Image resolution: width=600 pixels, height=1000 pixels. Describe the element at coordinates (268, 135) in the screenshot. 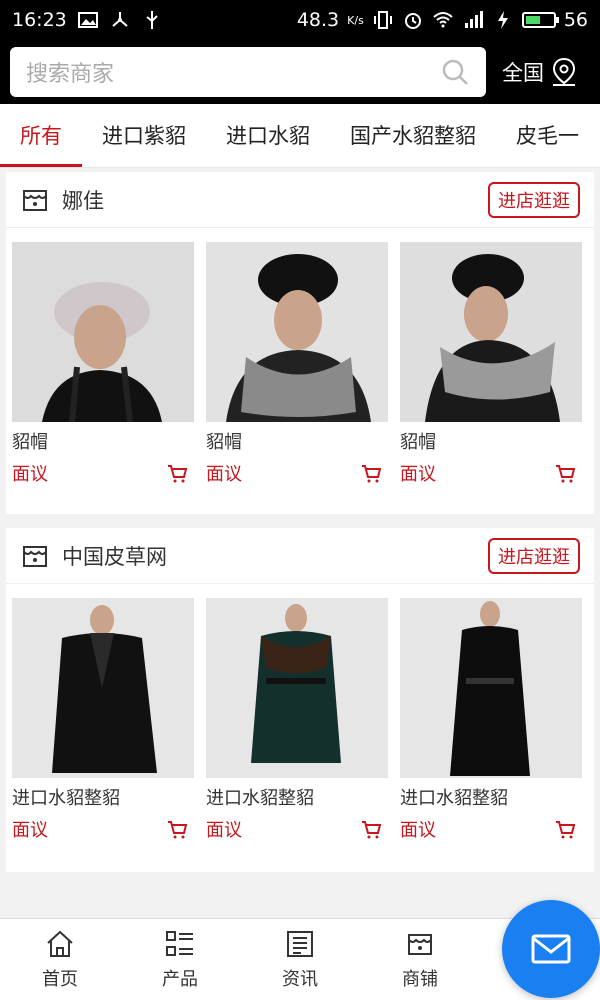

I see `tab-imported-mink: 进口水貂` at that location.